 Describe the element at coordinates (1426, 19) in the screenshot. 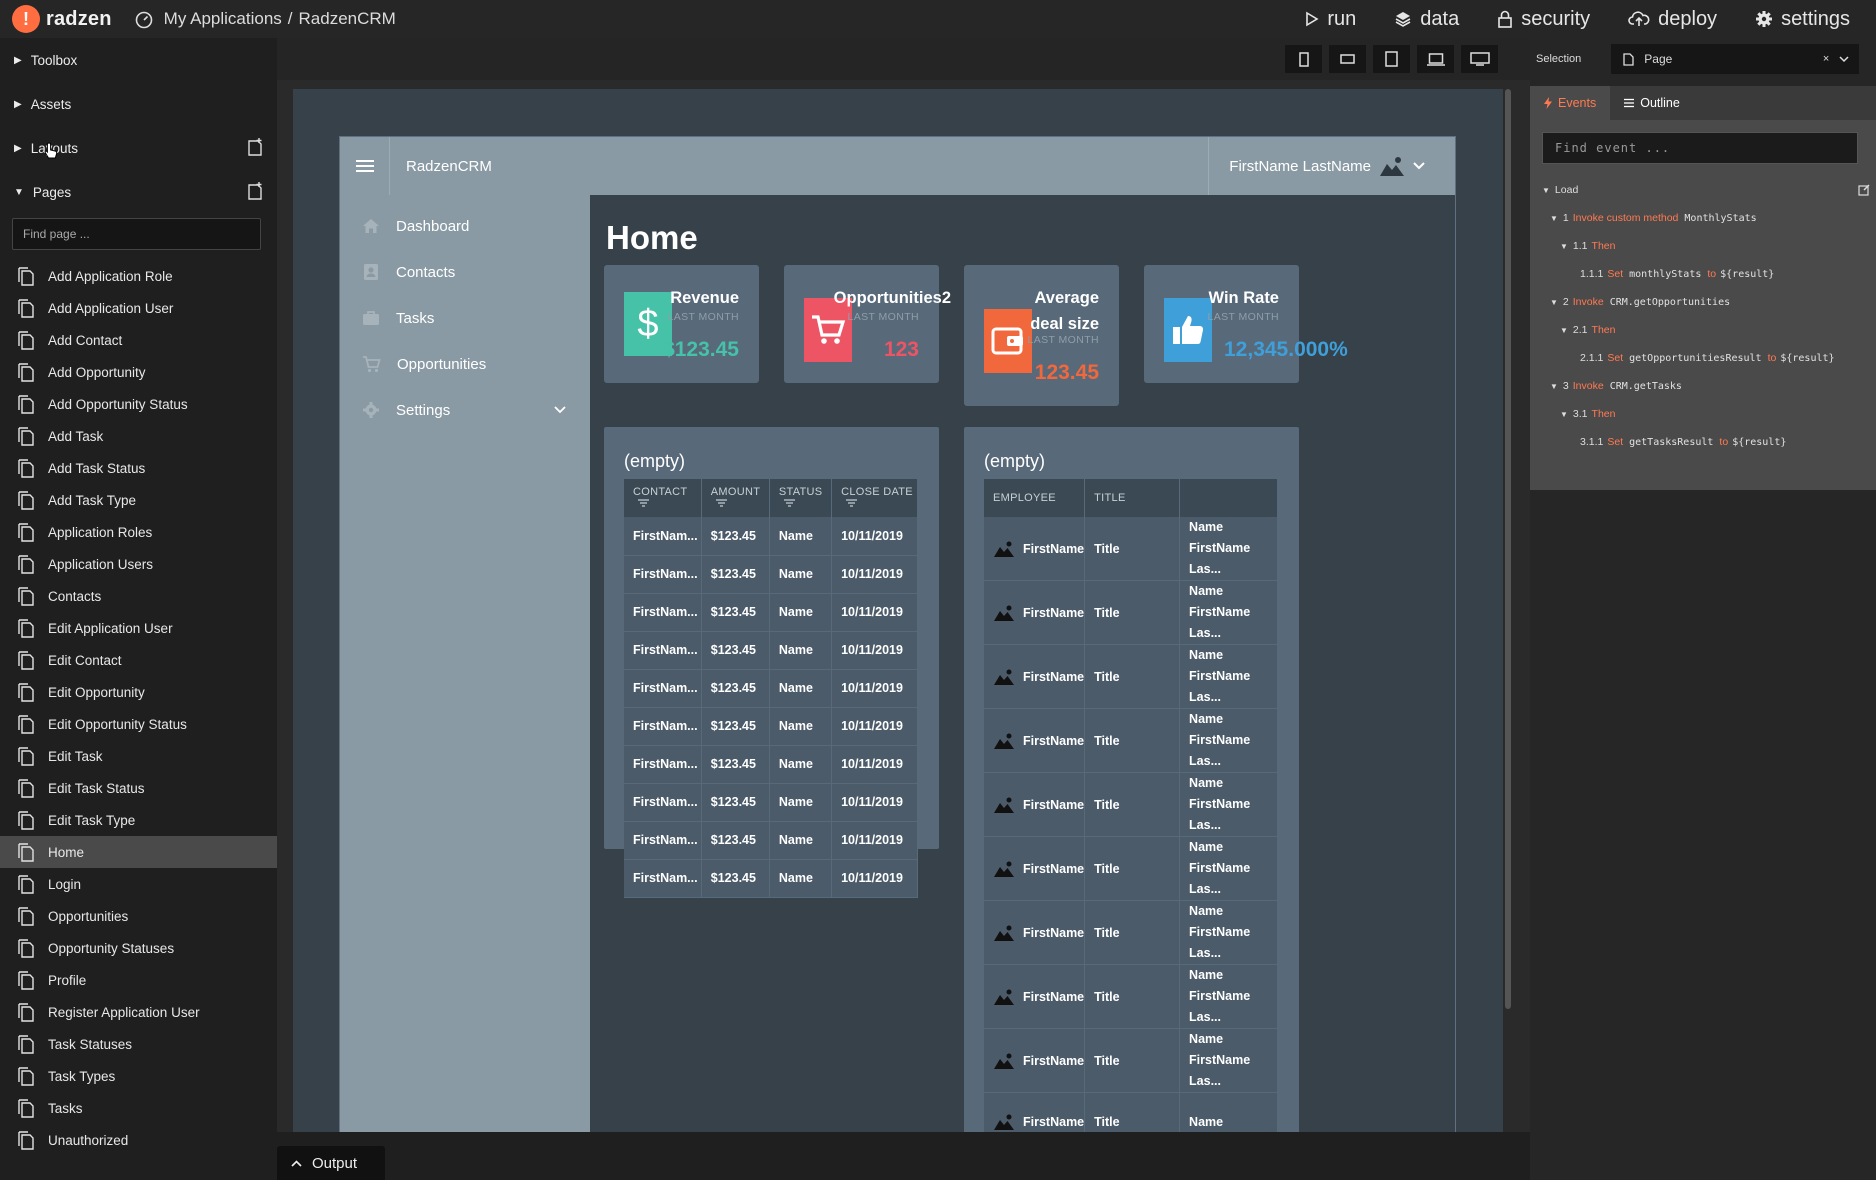

I see `data-button: data` at that location.